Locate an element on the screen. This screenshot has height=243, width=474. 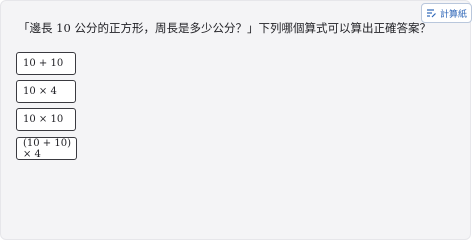
answer-choice-label: 10 + 10 is located at coordinates (43, 63).